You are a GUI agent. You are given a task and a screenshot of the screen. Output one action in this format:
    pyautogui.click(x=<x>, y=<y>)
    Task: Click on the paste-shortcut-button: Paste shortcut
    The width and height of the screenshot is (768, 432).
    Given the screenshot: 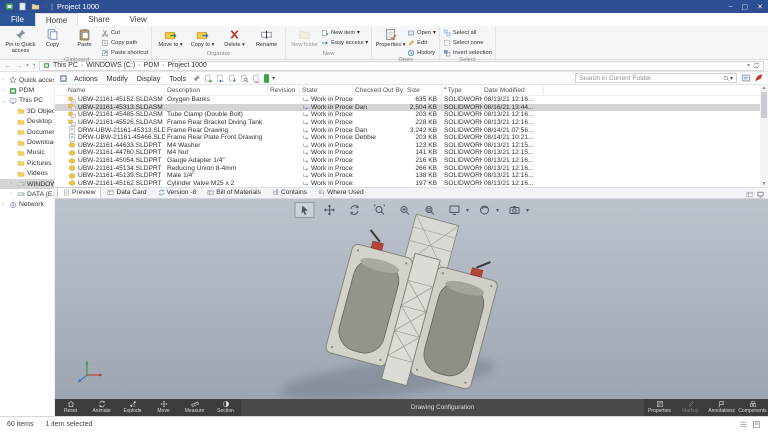 What is the action you would take?
    pyautogui.click(x=124, y=53)
    